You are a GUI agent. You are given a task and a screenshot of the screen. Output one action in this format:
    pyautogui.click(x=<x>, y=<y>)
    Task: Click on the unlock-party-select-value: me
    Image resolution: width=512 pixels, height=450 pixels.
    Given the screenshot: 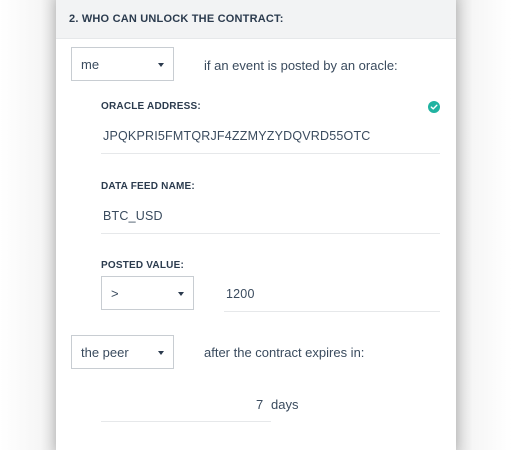 What is the action you would take?
    pyautogui.click(x=90, y=64)
    